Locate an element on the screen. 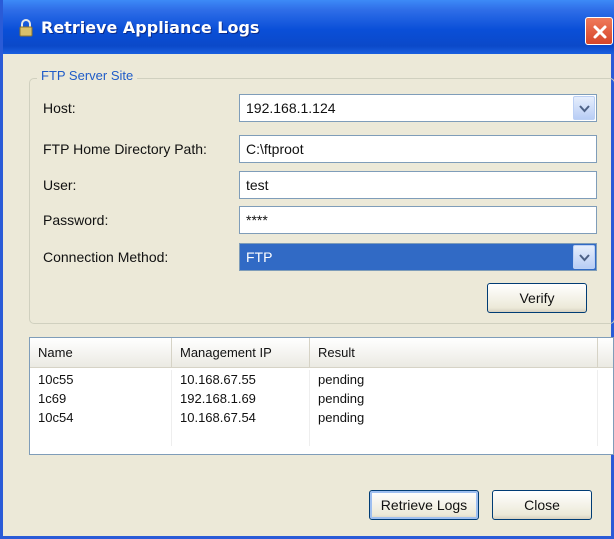 This screenshot has height=539, width=614. table-row: 10c55 10.168.67.55 pending is located at coordinates (321, 379).